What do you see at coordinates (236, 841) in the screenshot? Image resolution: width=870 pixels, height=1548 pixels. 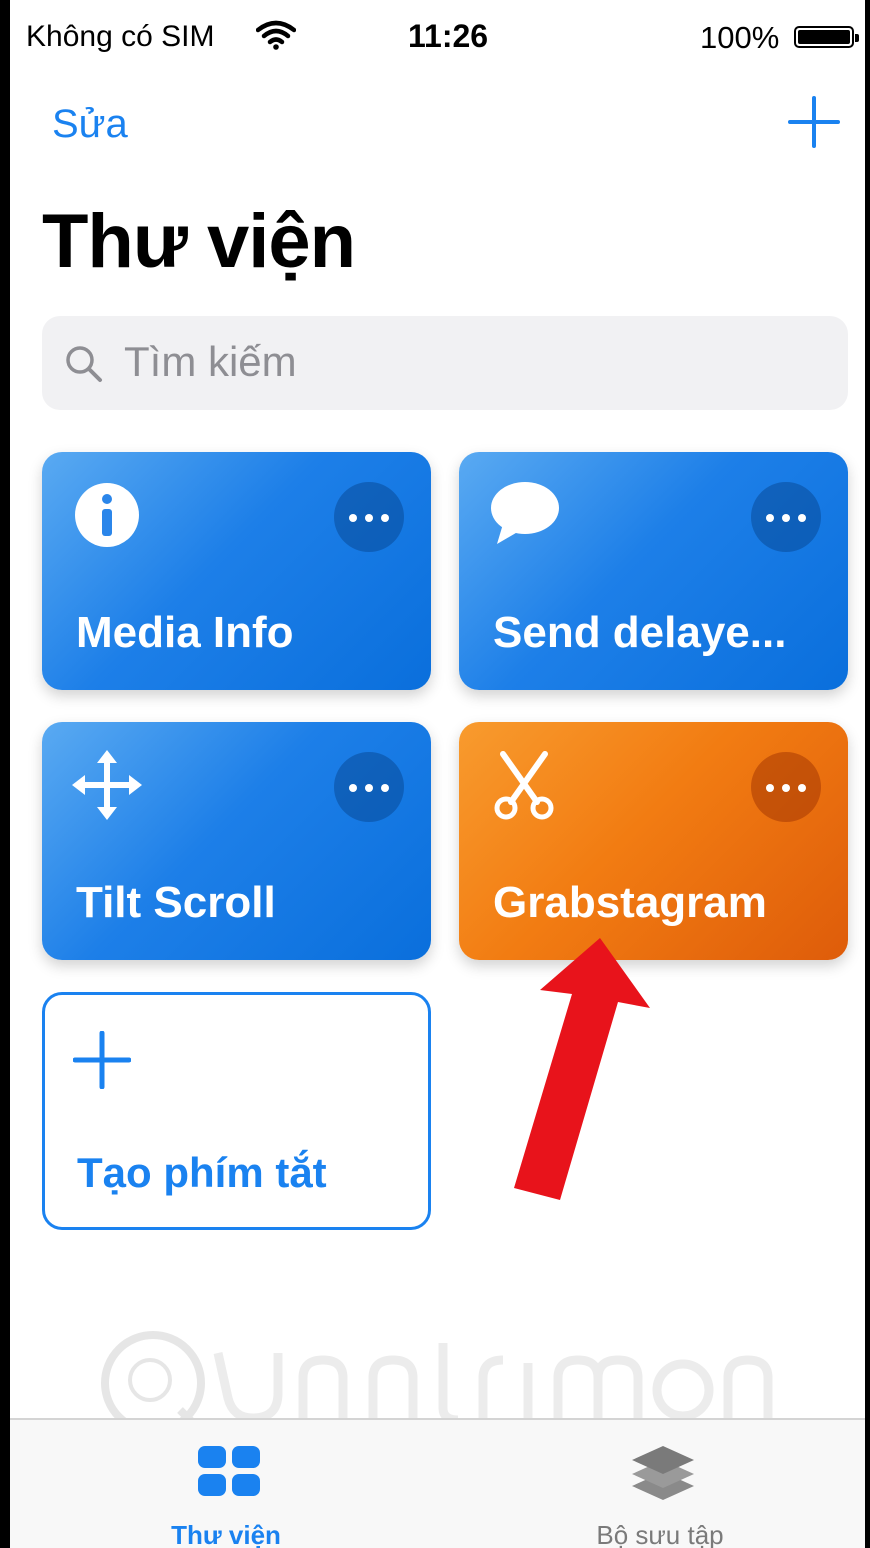 I see `shortcut-card-tilt-scroll: Tilt Scroll` at bounding box center [236, 841].